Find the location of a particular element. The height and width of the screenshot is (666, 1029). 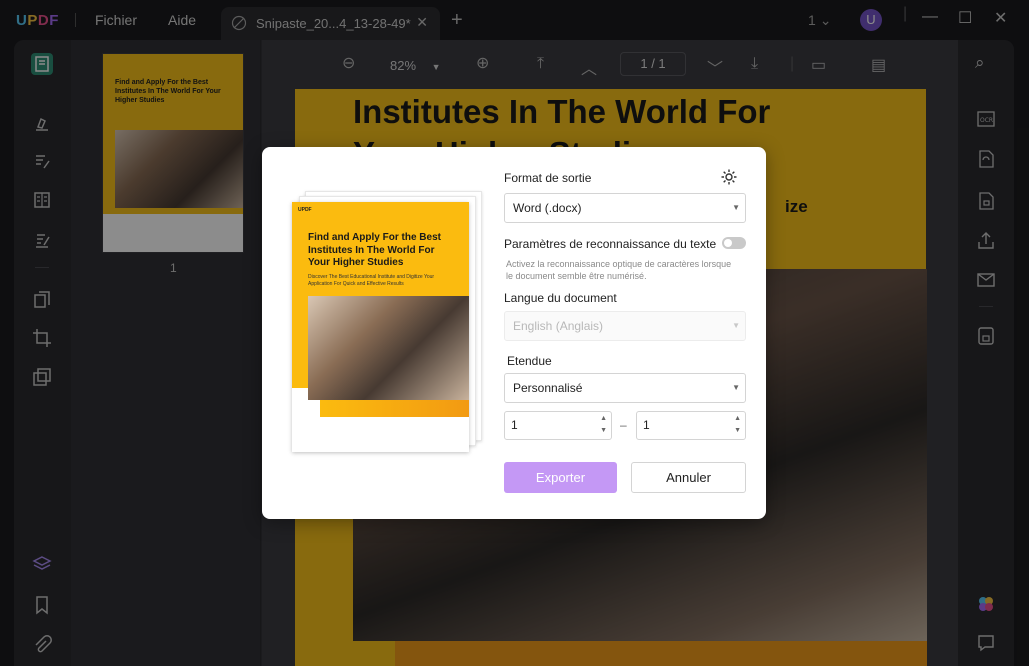

ocr-toggle is located at coordinates (734, 243).